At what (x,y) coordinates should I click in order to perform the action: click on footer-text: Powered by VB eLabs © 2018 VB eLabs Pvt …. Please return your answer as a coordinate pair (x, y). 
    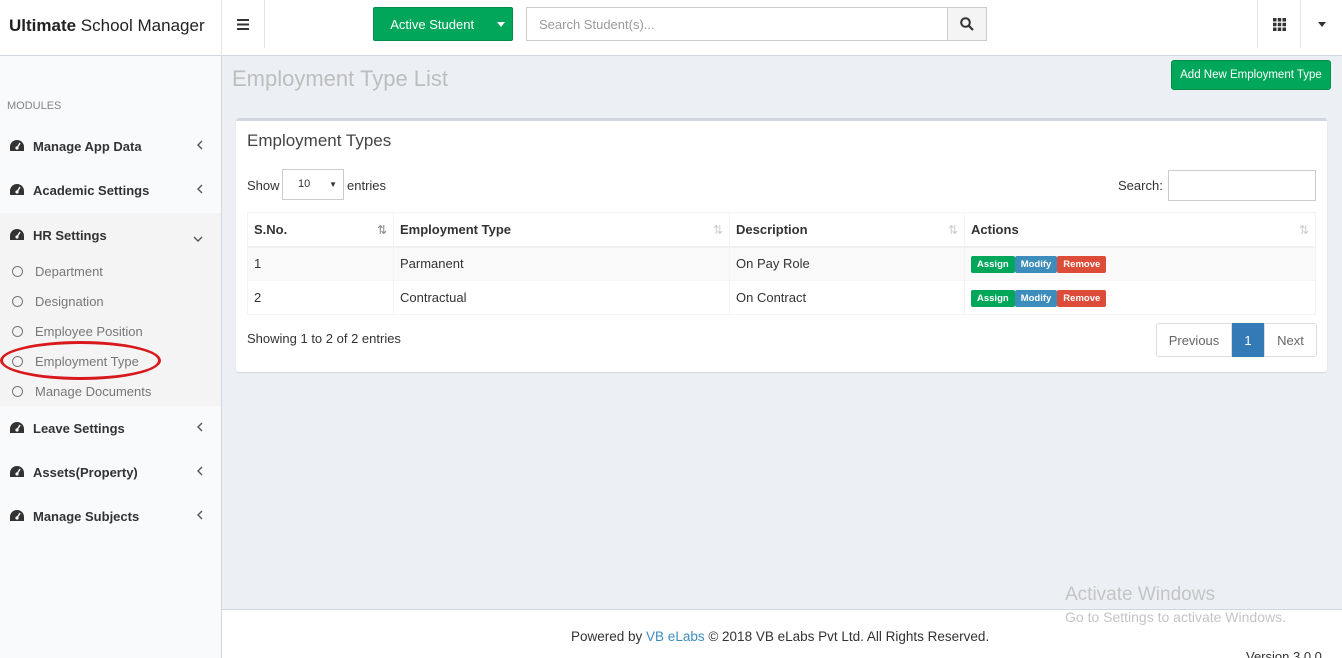
    Looking at the image, I should click on (780, 636).